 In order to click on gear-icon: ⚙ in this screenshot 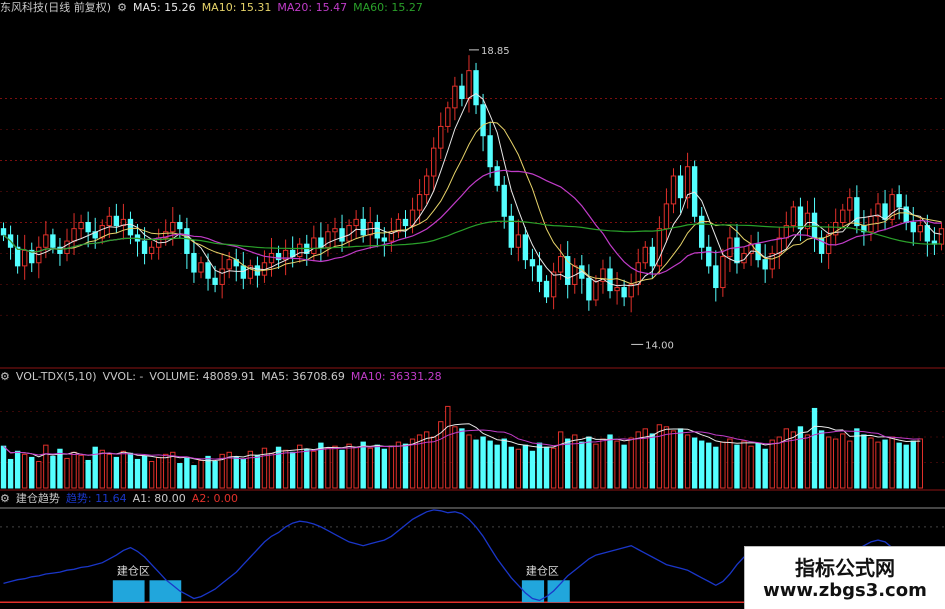, I will do `click(122, 7)`.